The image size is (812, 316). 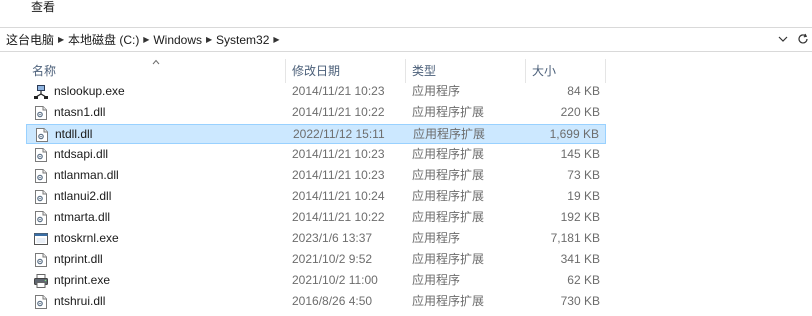 I want to click on file-name: ntlanui2.dll, so click(x=83, y=196).